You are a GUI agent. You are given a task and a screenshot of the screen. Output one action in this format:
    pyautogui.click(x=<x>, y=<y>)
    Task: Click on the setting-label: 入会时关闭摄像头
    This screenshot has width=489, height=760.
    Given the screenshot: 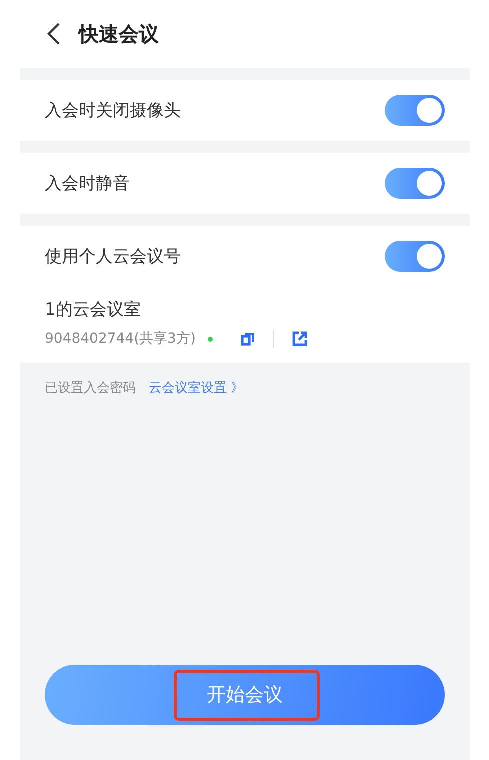 What is the action you would take?
    pyautogui.click(x=113, y=111)
    